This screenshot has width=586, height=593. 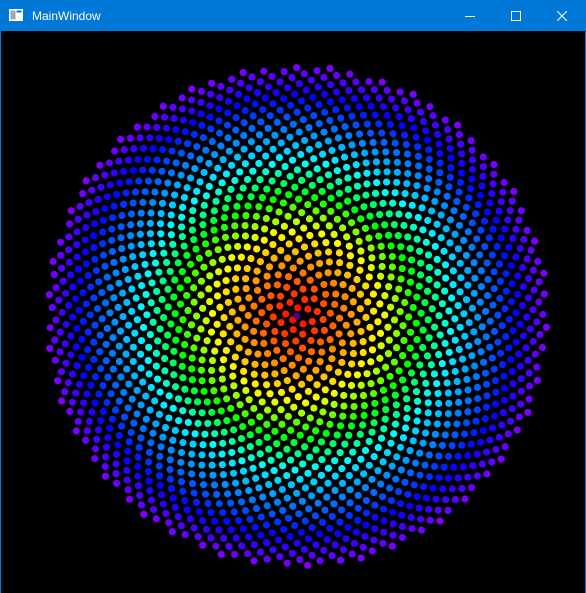 What do you see at coordinates (562, 16) in the screenshot?
I see `close-button` at bounding box center [562, 16].